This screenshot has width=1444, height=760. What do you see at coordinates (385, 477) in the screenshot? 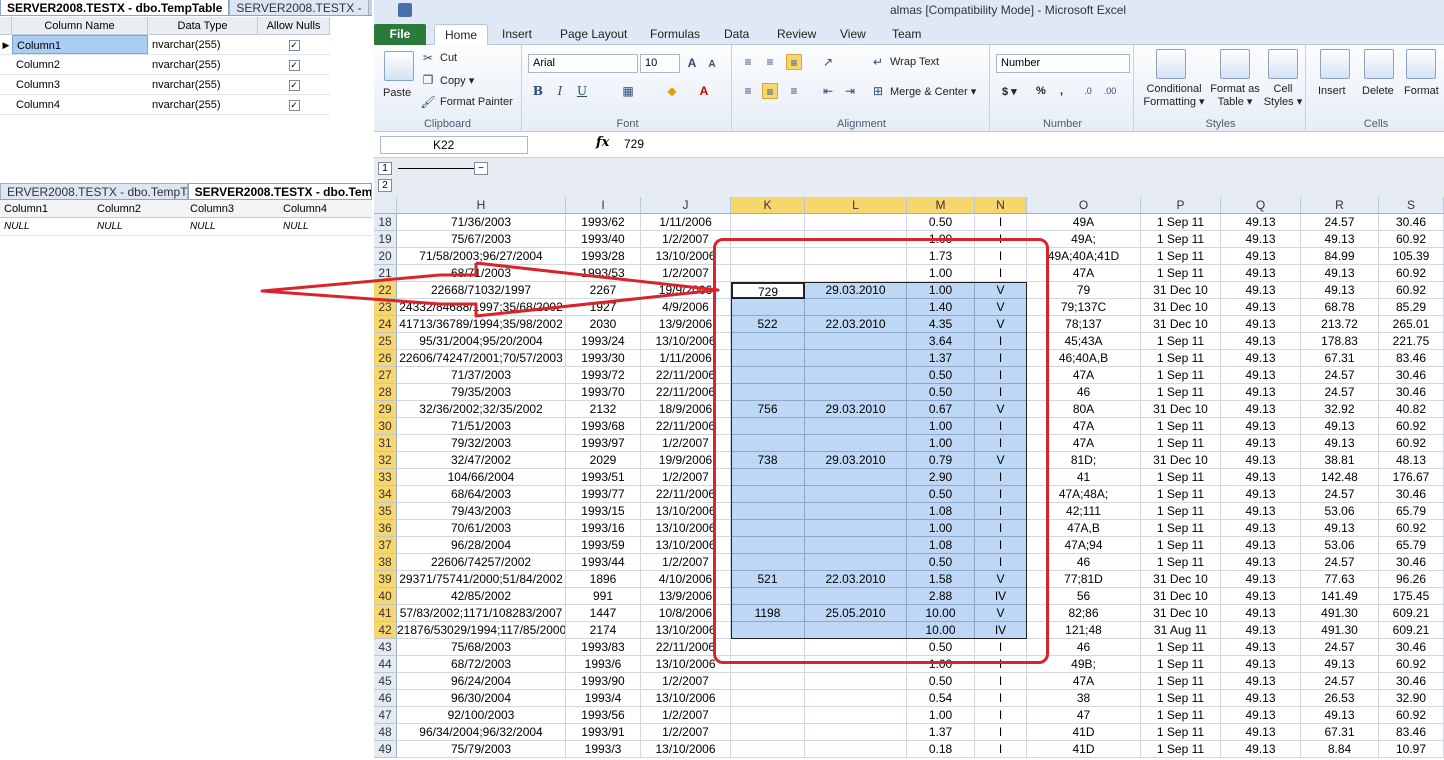
I see `row-header: 33` at bounding box center [385, 477].